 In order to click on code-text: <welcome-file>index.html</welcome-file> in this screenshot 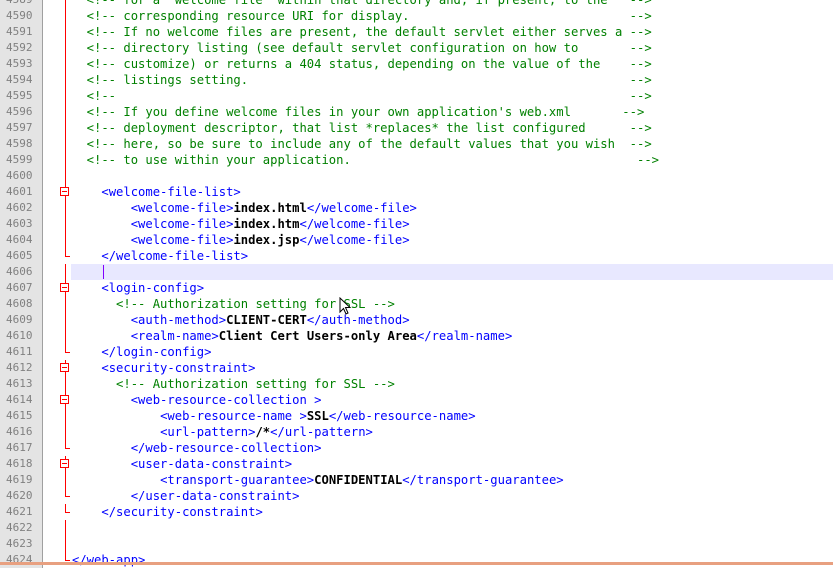, I will do `click(244, 208)`.